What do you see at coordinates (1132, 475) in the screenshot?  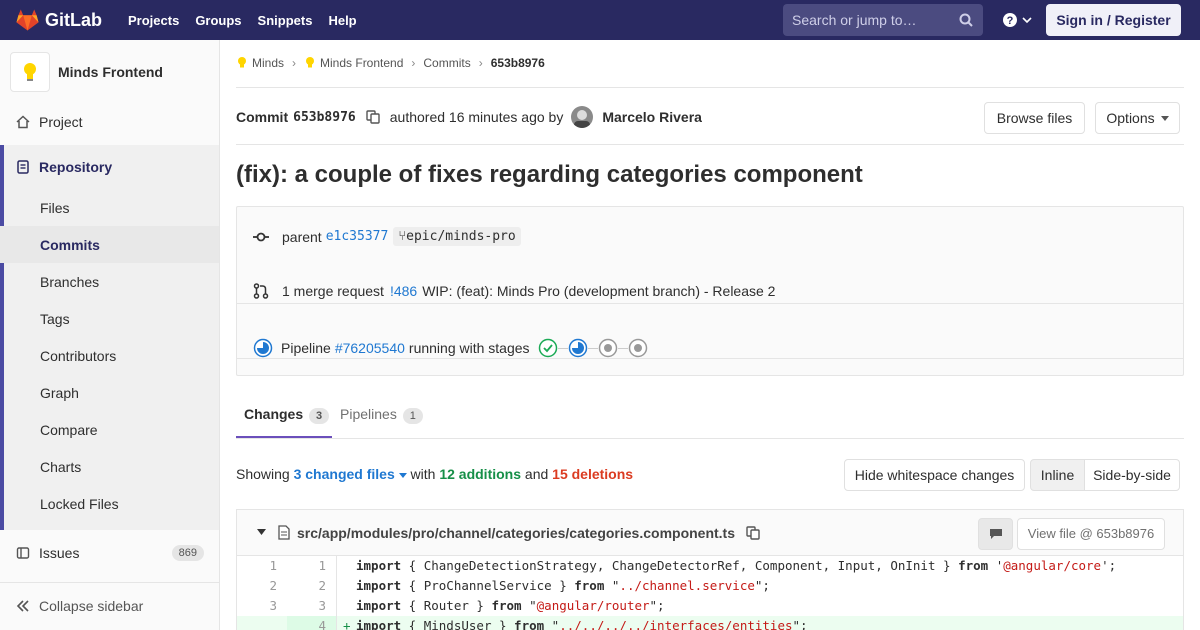 I see `side-by-side-button: Side-by-side` at bounding box center [1132, 475].